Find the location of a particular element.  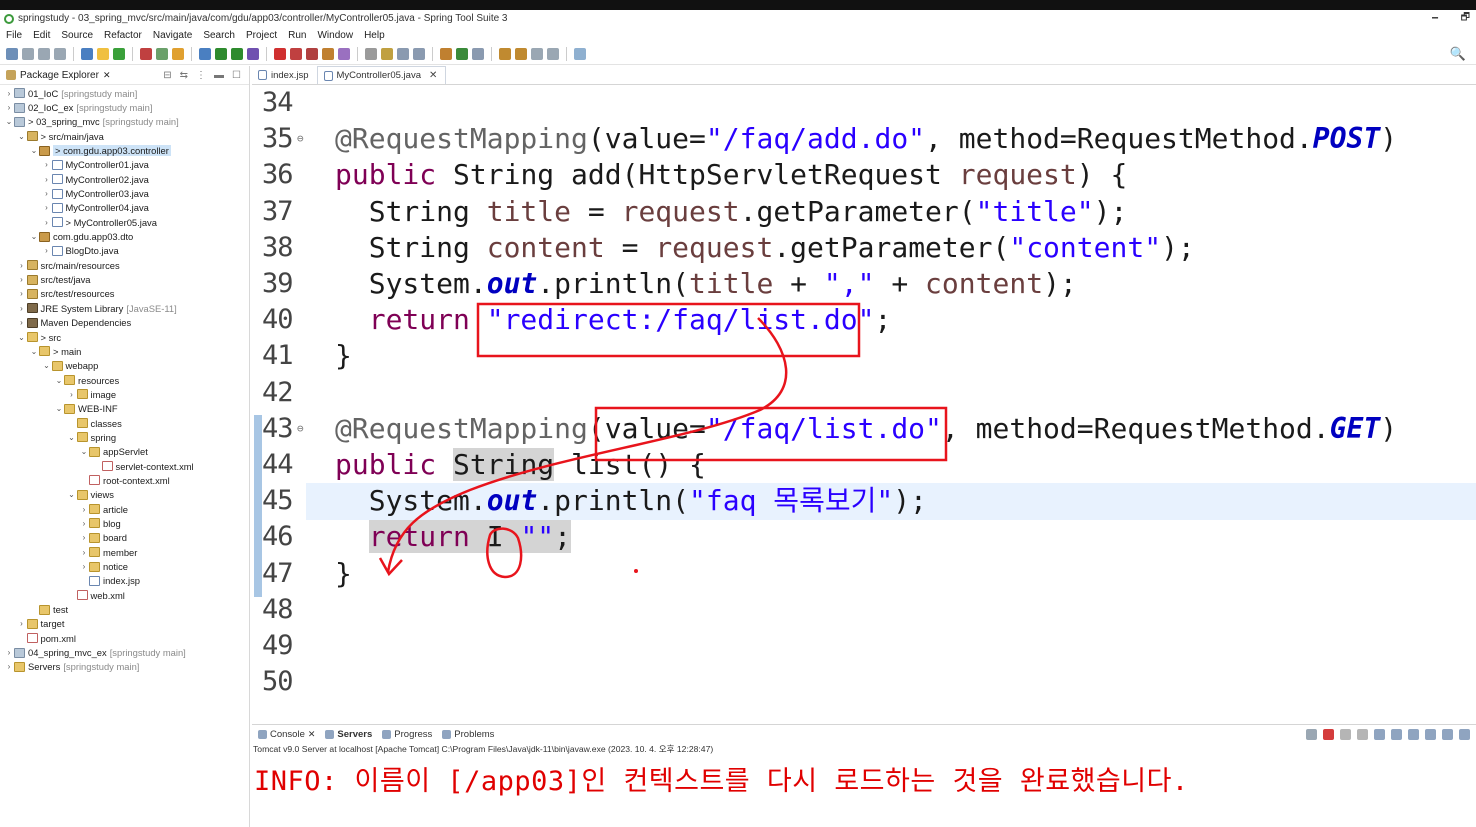

minimize-button: 🗕 is located at coordinates (1435, 18).